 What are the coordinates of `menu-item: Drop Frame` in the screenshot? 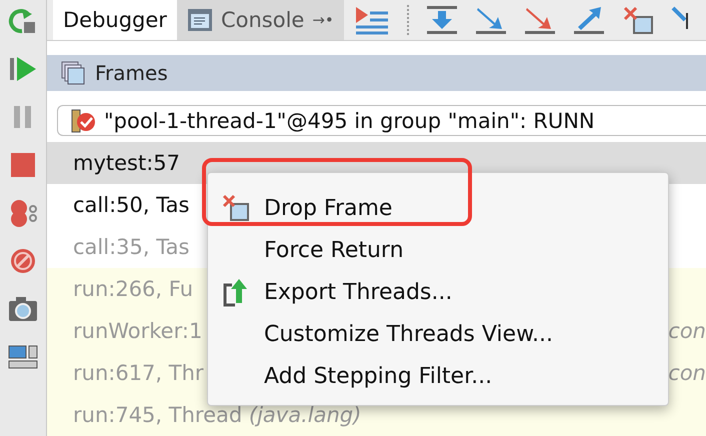 It's located at (438, 208).